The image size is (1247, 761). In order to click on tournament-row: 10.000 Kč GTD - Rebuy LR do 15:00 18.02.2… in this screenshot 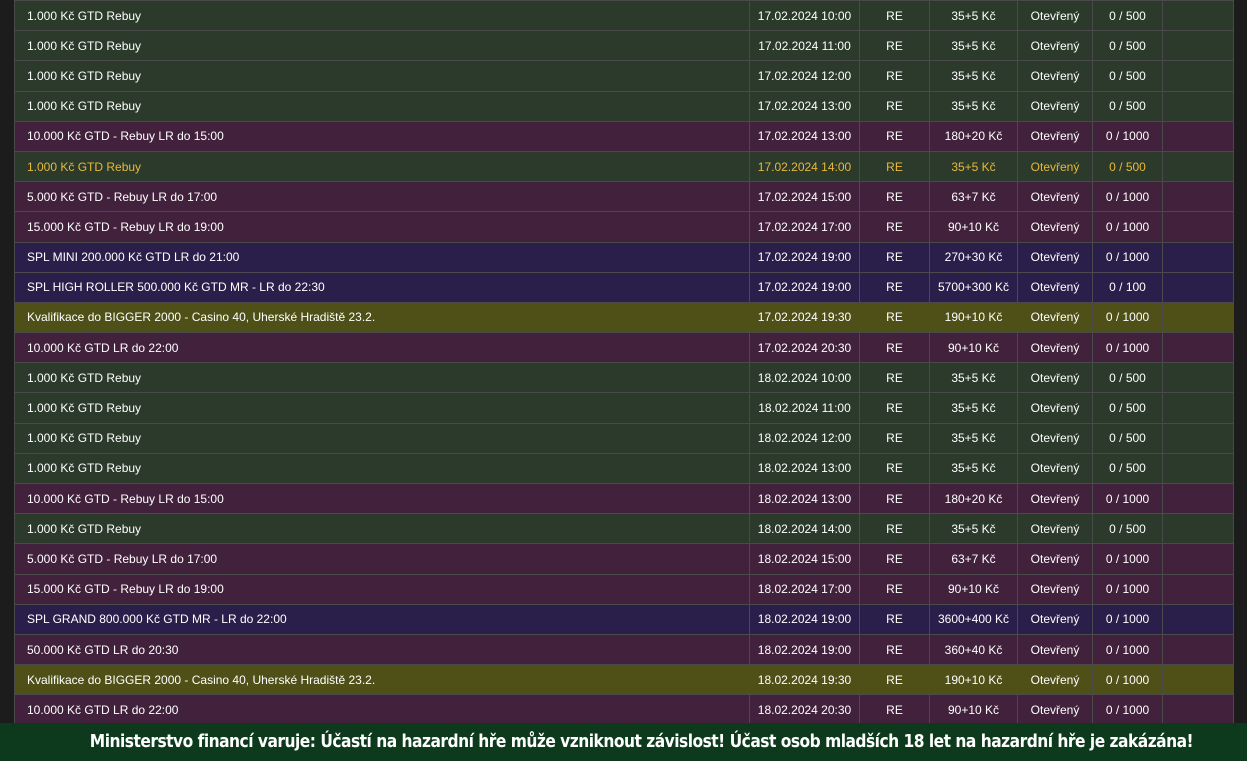, I will do `click(624, 499)`.